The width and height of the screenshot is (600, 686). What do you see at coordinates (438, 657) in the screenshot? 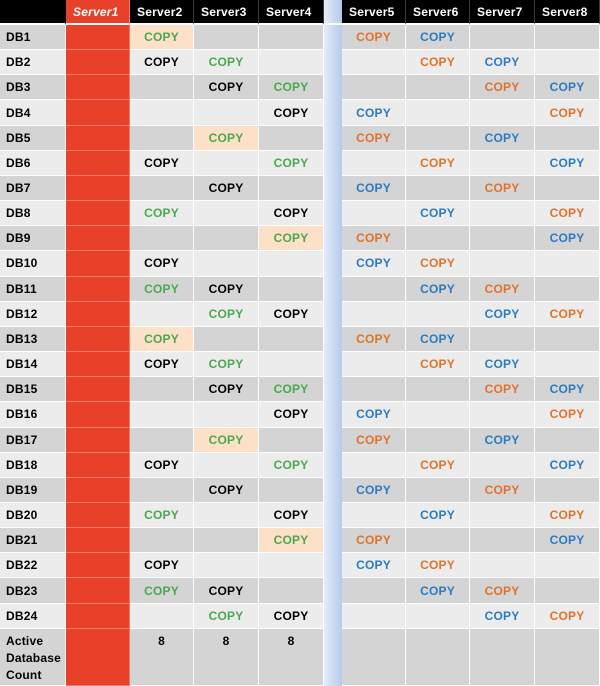
I see `active-count-server6` at bounding box center [438, 657].